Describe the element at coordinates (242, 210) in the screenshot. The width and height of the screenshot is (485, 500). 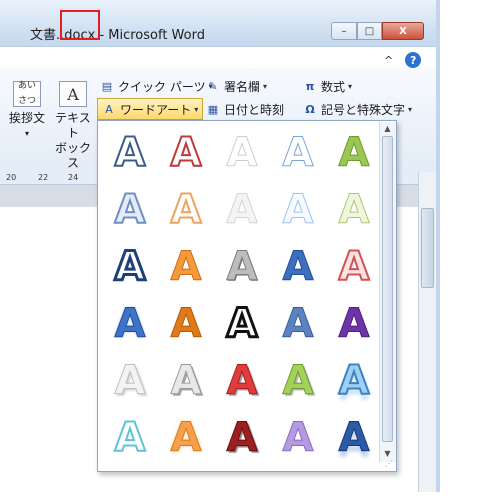
I see `wordart-style-white-soft: A` at that location.